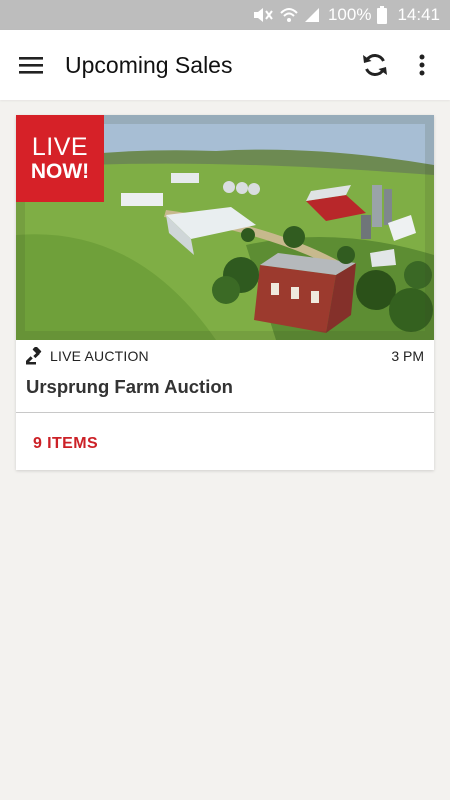 The width and height of the screenshot is (450, 800). What do you see at coordinates (99, 356) in the screenshot?
I see `auction-type: LIVE AUCTION` at bounding box center [99, 356].